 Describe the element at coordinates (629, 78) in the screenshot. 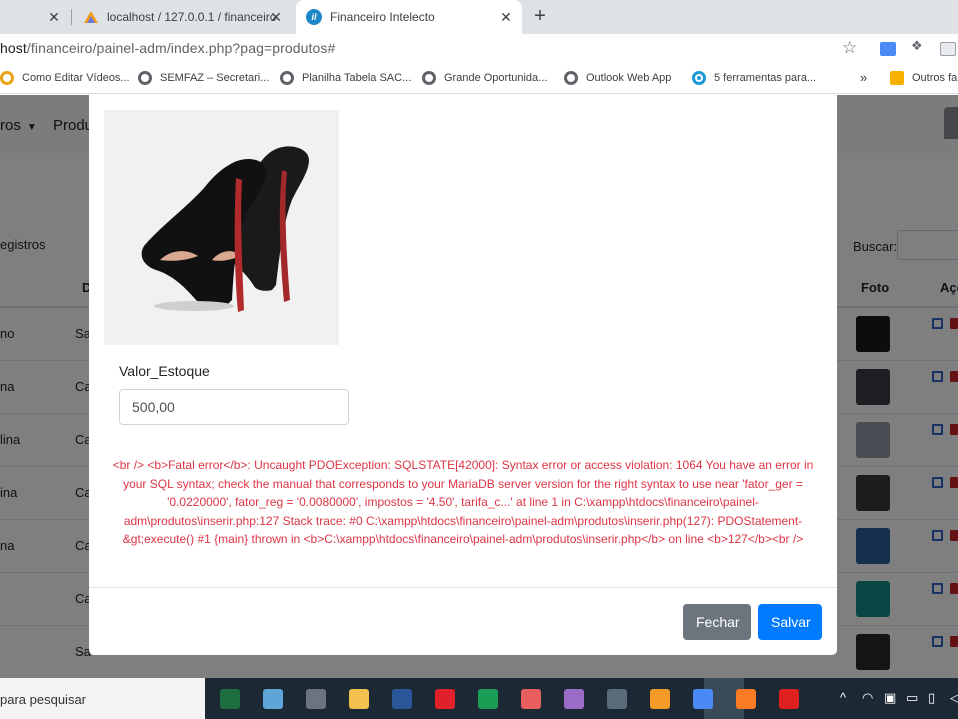

I see `bookmark-label: Outlook Web App` at that location.